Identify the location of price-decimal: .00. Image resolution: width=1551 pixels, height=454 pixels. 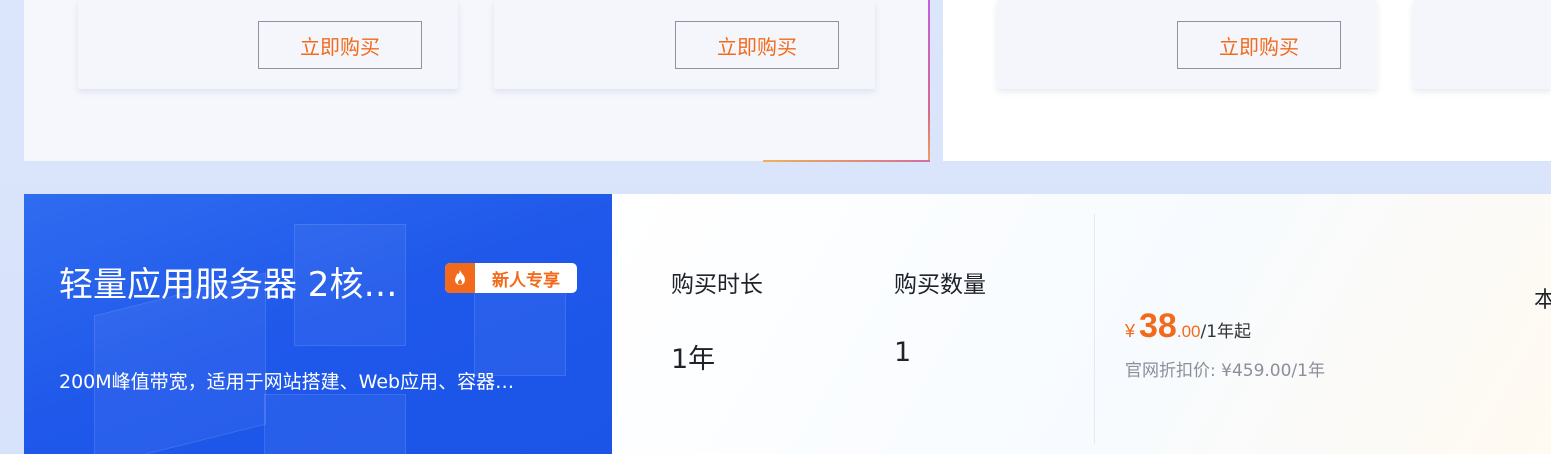
(1188, 331).